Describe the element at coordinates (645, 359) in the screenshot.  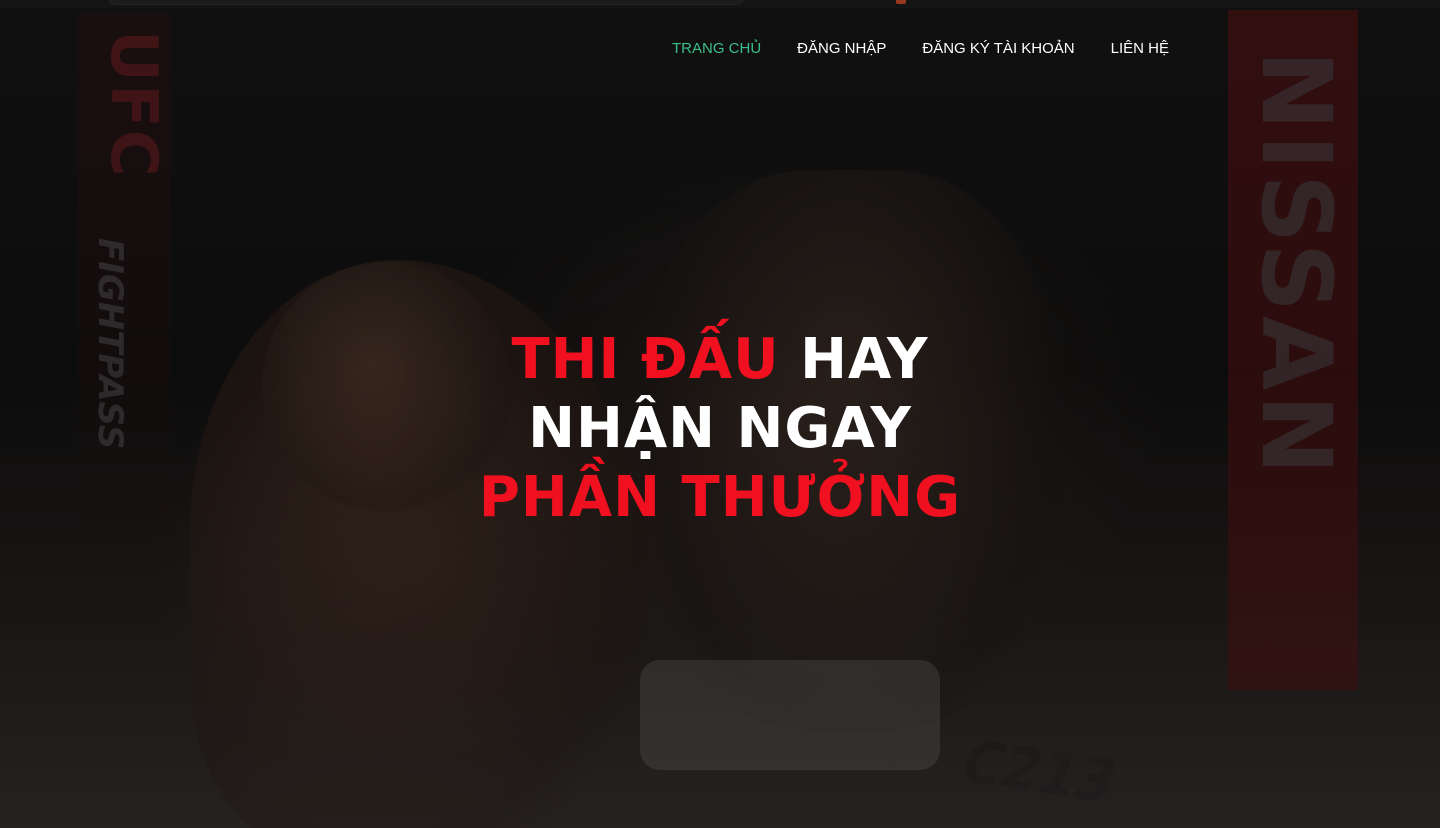
I see `hero-line-1-red: THI ĐẤU` at that location.